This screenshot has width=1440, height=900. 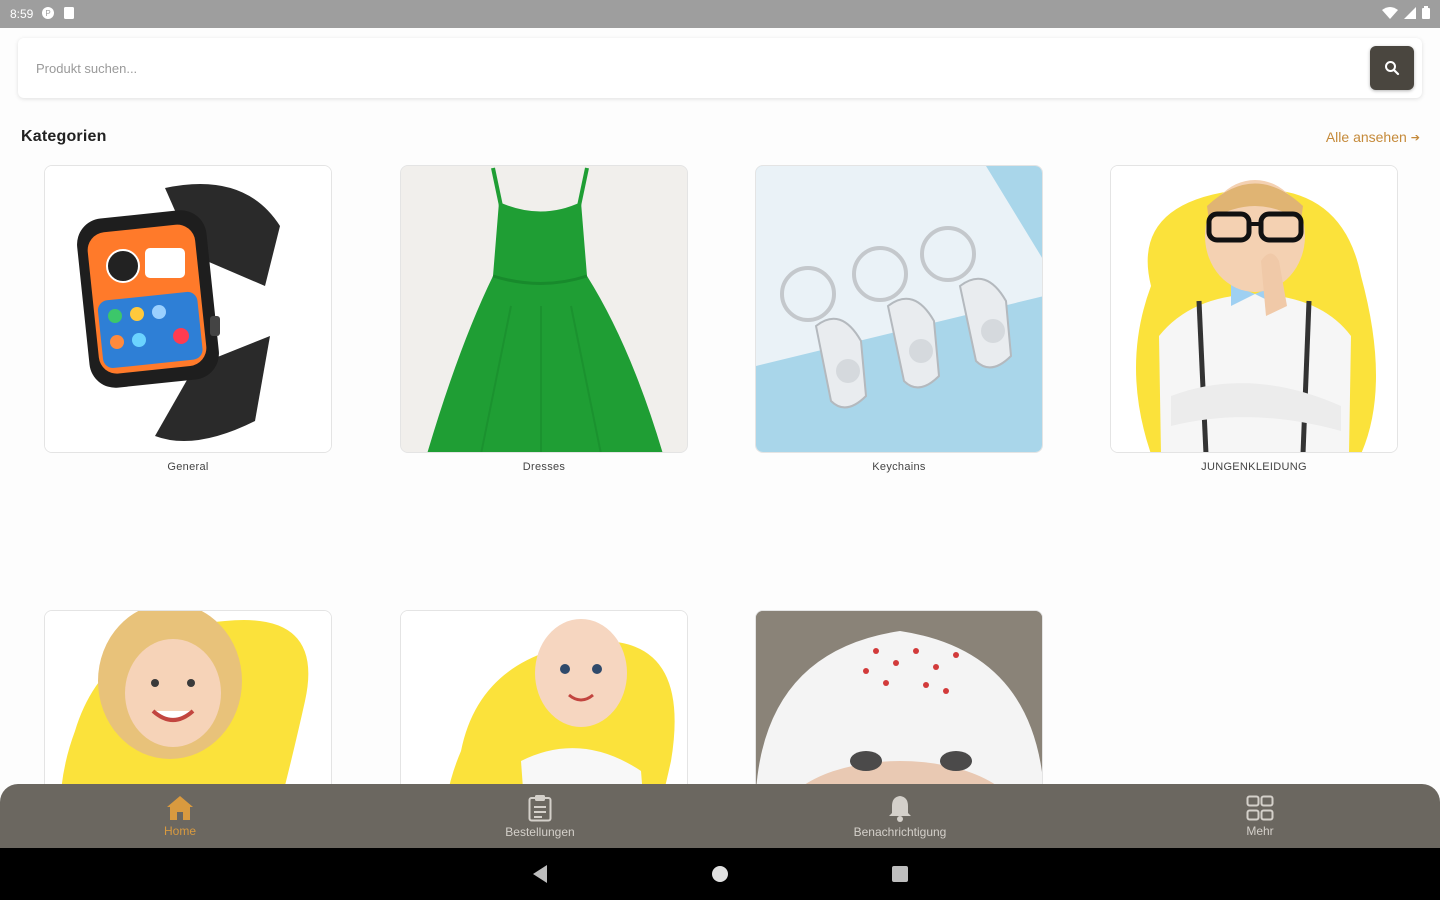 I want to click on signal-icon, so click(x=1410, y=14).